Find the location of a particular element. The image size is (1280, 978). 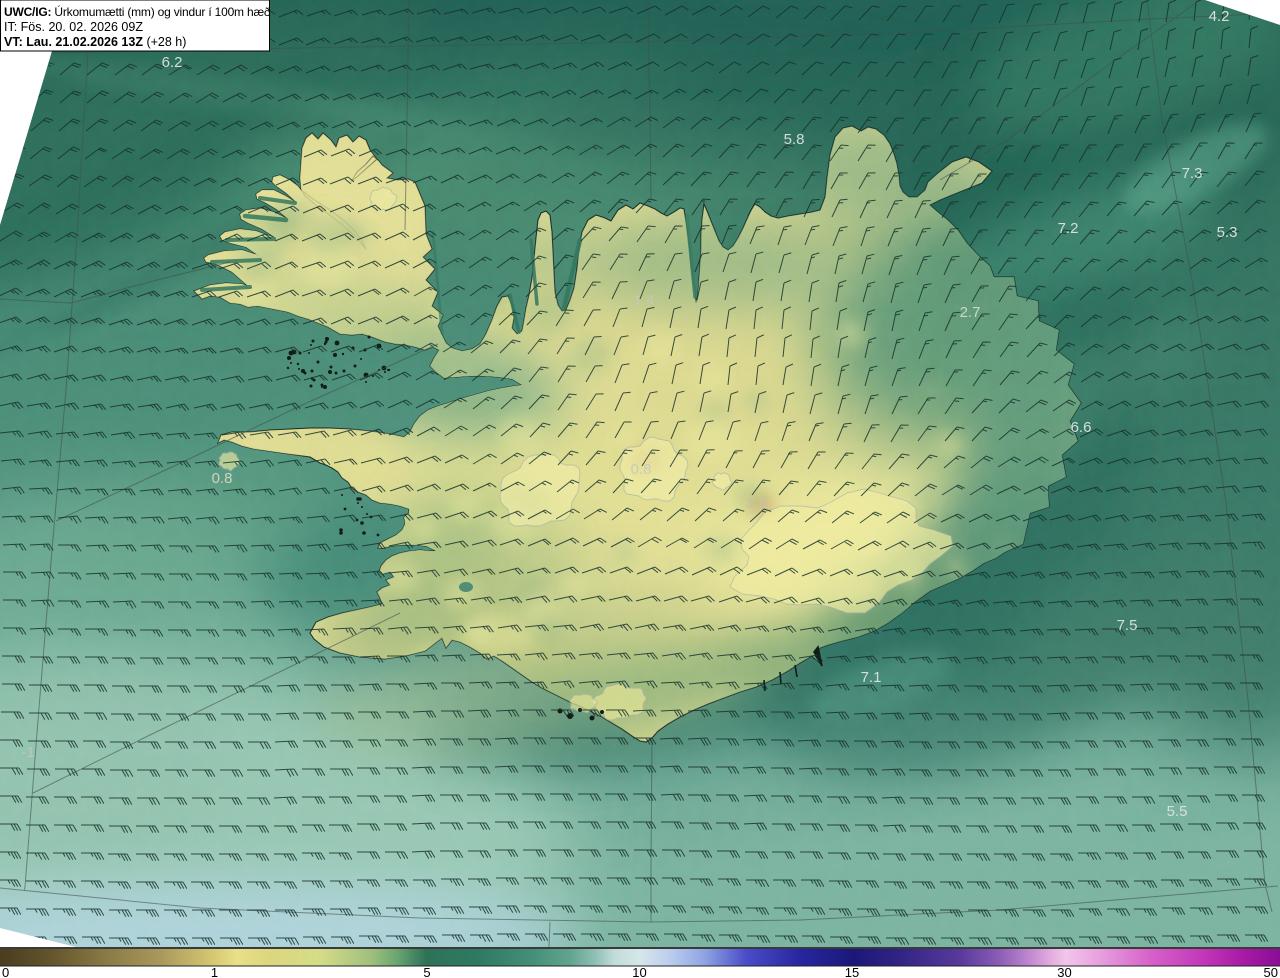

svg-text: 0 is located at coordinates (5, 971).